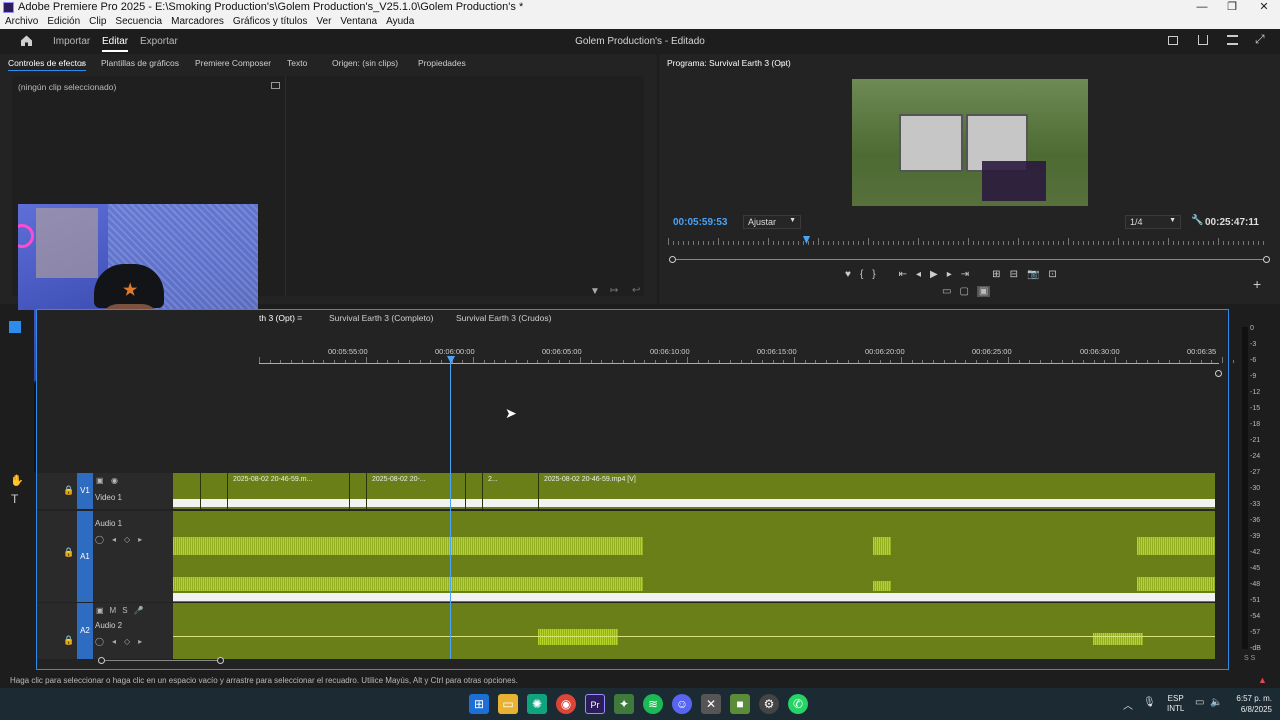  Describe the element at coordinates (1262, 680) in the screenshot. I see `warning-icon: ▲` at that location.